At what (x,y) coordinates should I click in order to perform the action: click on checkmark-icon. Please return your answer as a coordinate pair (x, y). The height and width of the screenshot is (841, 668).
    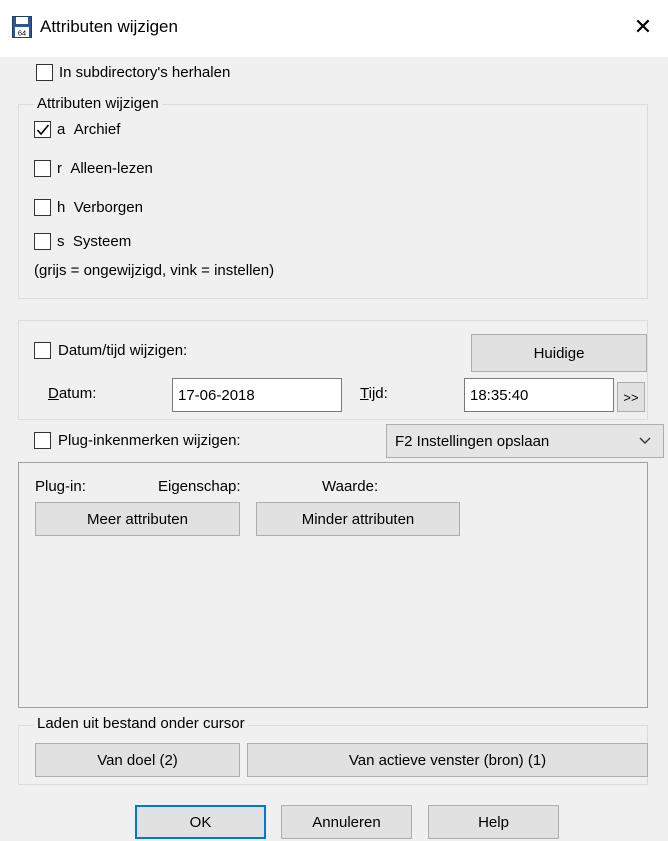
    Looking at the image, I should click on (43, 130).